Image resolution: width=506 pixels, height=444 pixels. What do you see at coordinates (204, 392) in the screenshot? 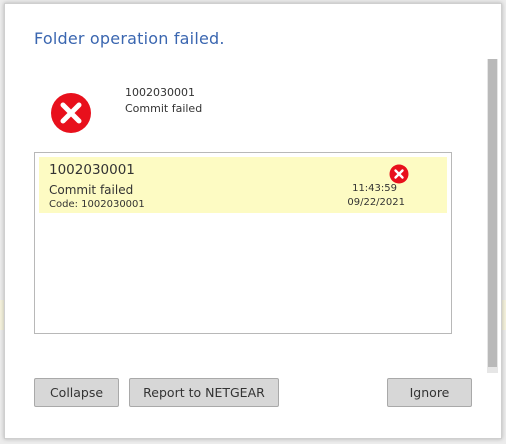
I see `report-to-netgear-button: Report to NETGEAR` at bounding box center [204, 392].